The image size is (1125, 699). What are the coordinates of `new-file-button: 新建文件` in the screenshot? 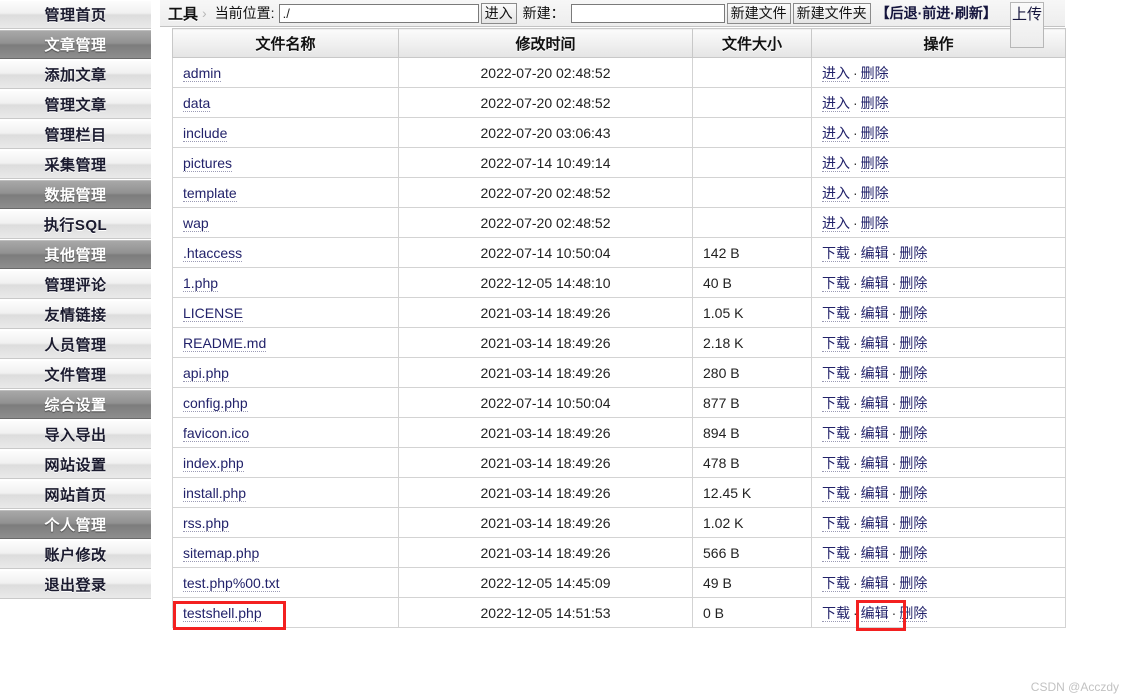 It's located at (758, 13).